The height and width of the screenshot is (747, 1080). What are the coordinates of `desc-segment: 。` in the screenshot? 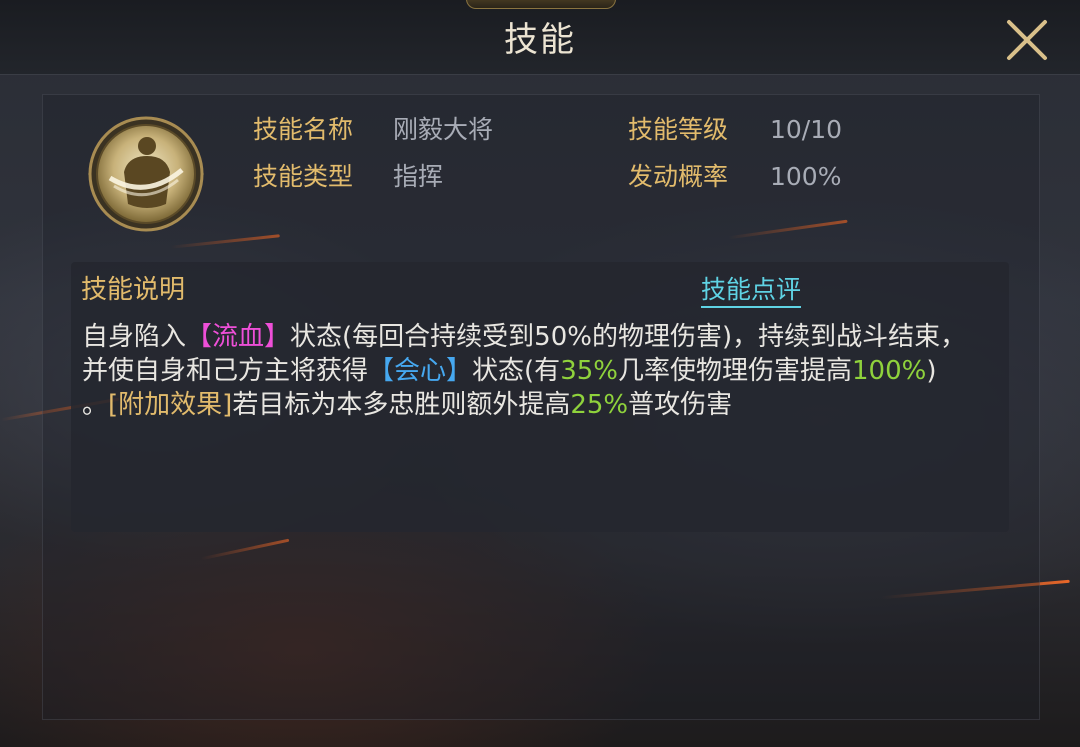 It's located at (95, 405).